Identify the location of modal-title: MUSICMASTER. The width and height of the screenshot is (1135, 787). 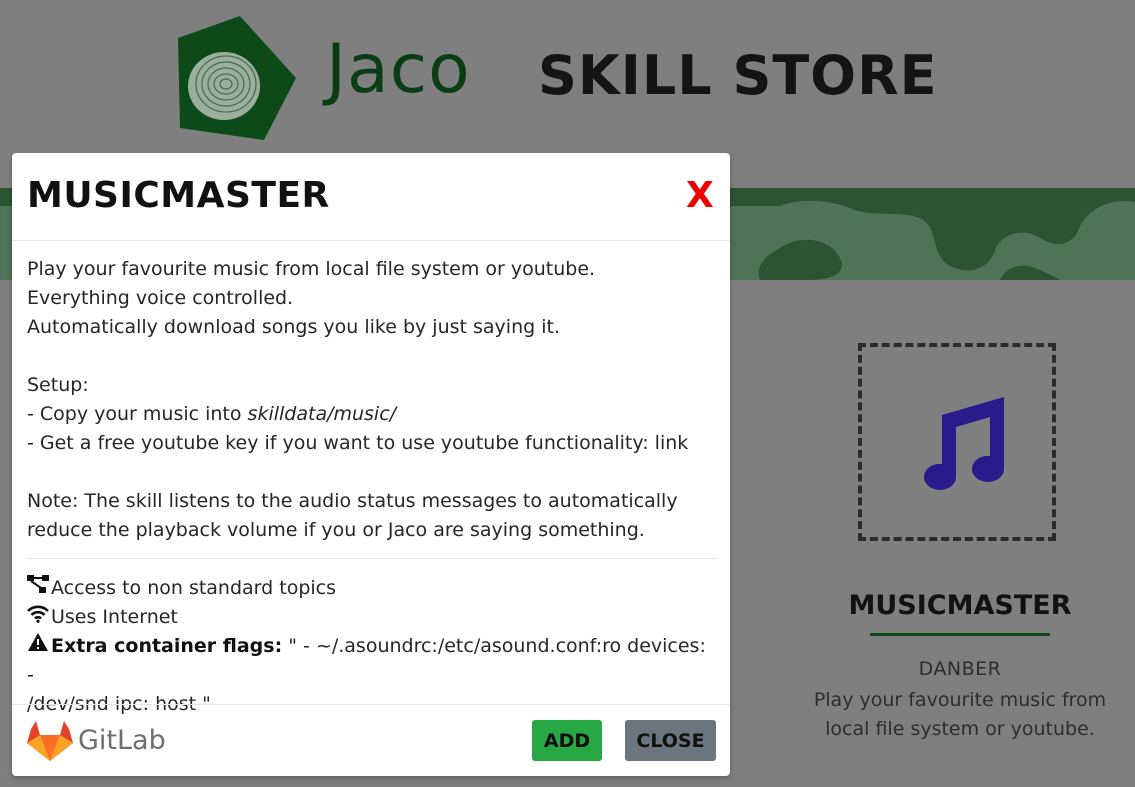
(178, 195).